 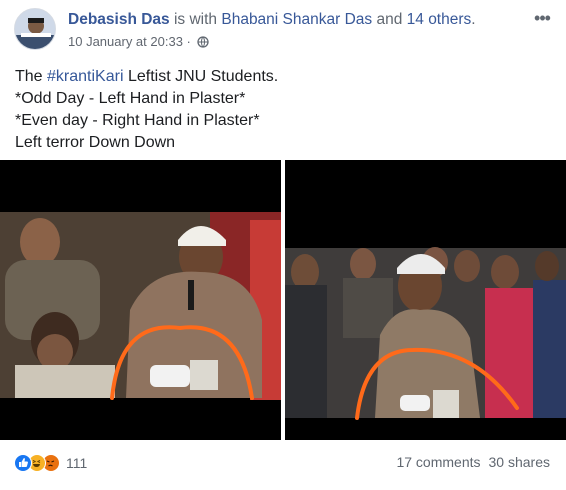 What do you see at coordinates (542, 18) in the screenshot?
I see `more-options-icon: •••` at bounding box center [542, 18].